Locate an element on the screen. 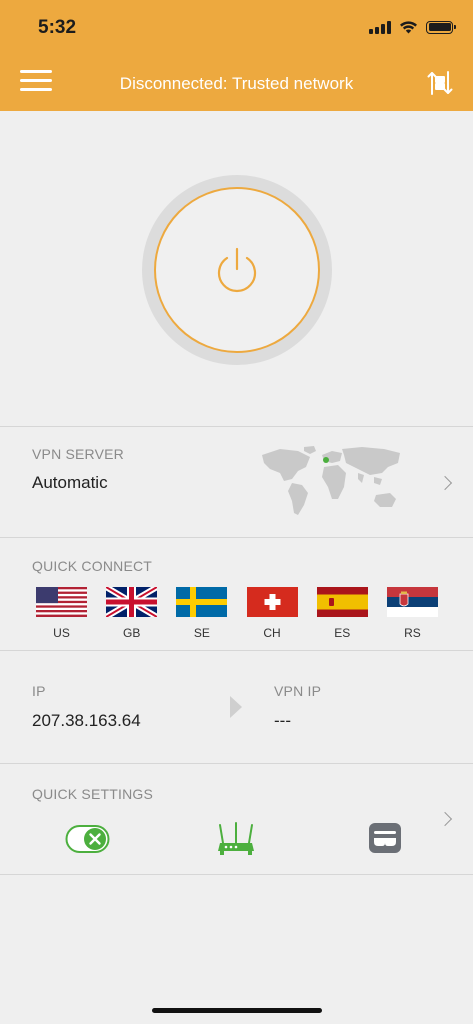  battery-icon is located at coordinates (441, 27).